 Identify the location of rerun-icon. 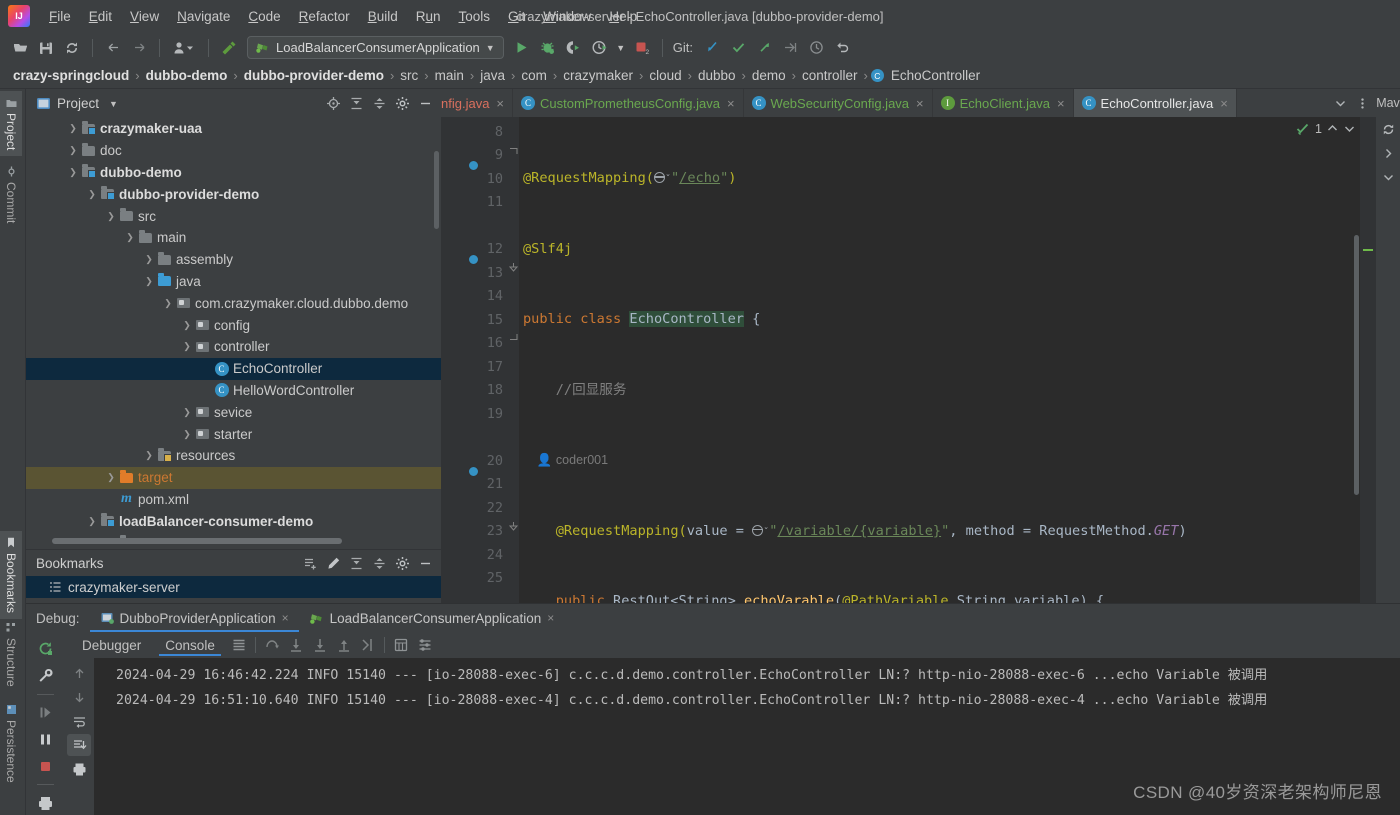
(45, 649).